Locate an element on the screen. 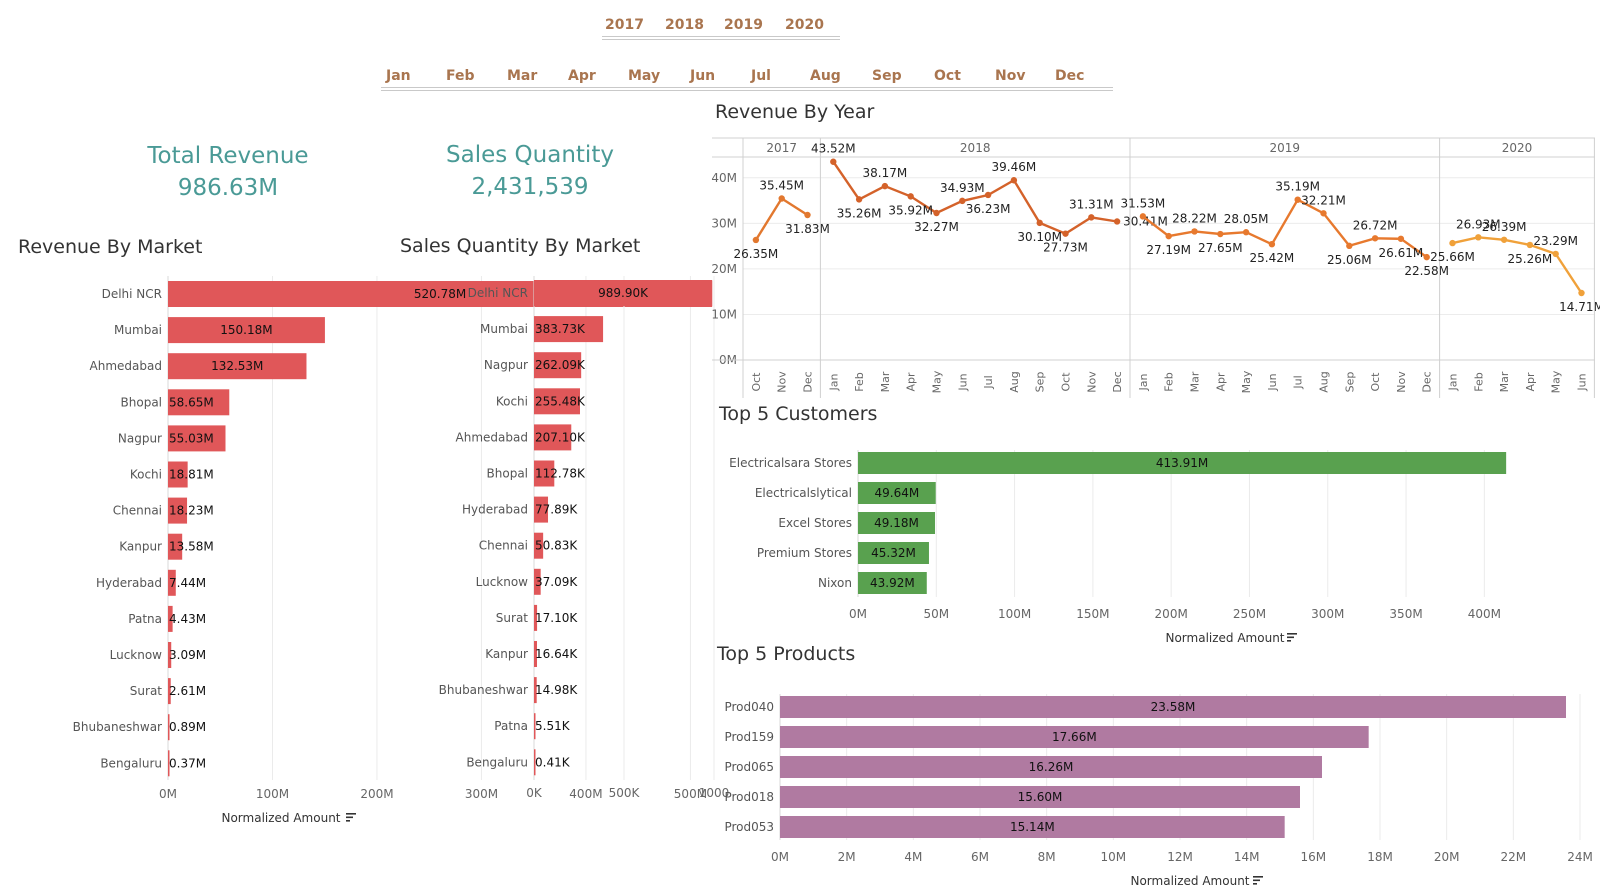 The width and height of the screenshot is (1600, 894). revenue-year-data-label: 32.21M is located at coordinates (1323, 200).